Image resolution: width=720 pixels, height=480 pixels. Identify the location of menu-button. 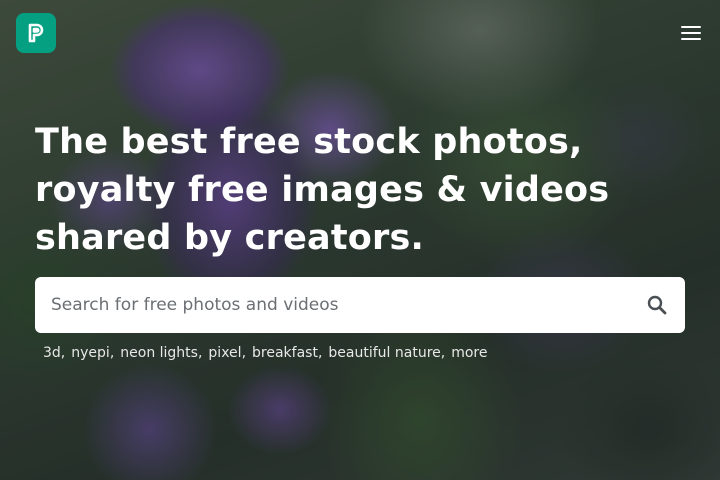
(691, 33).